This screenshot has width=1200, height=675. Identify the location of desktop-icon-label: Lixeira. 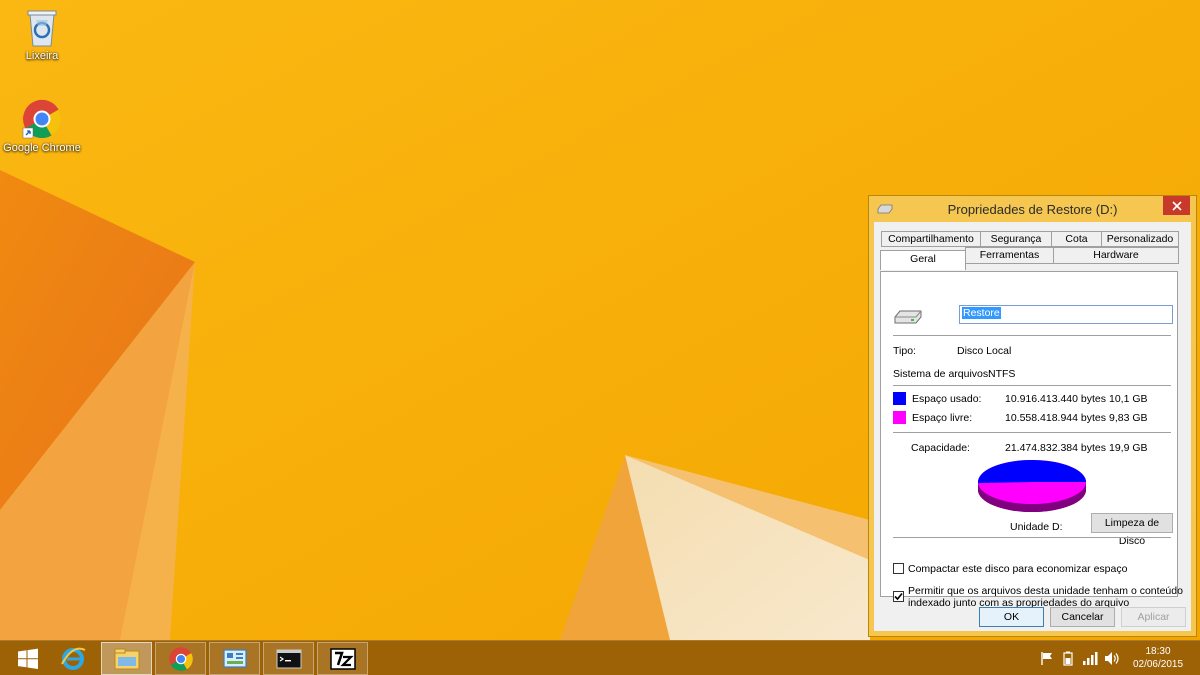
(42, 56).